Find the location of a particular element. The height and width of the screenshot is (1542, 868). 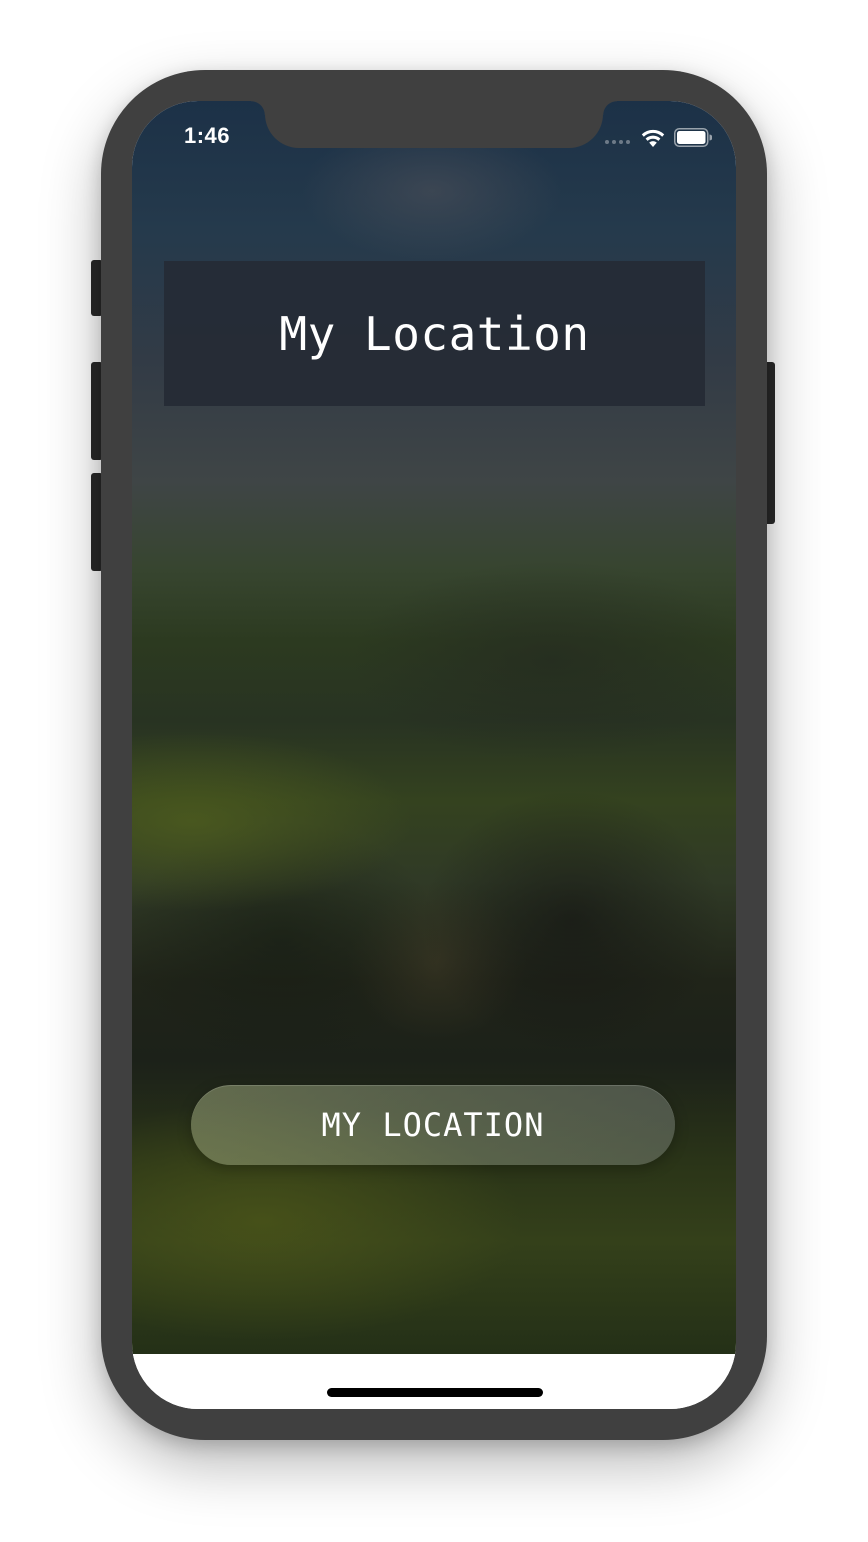

home-indicator is located at coordinates (435, 1392).